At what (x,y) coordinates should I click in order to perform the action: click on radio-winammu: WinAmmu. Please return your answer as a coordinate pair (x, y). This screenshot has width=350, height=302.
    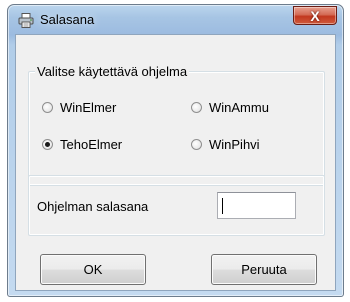
    Looking at the image, I should click on (230, 107).